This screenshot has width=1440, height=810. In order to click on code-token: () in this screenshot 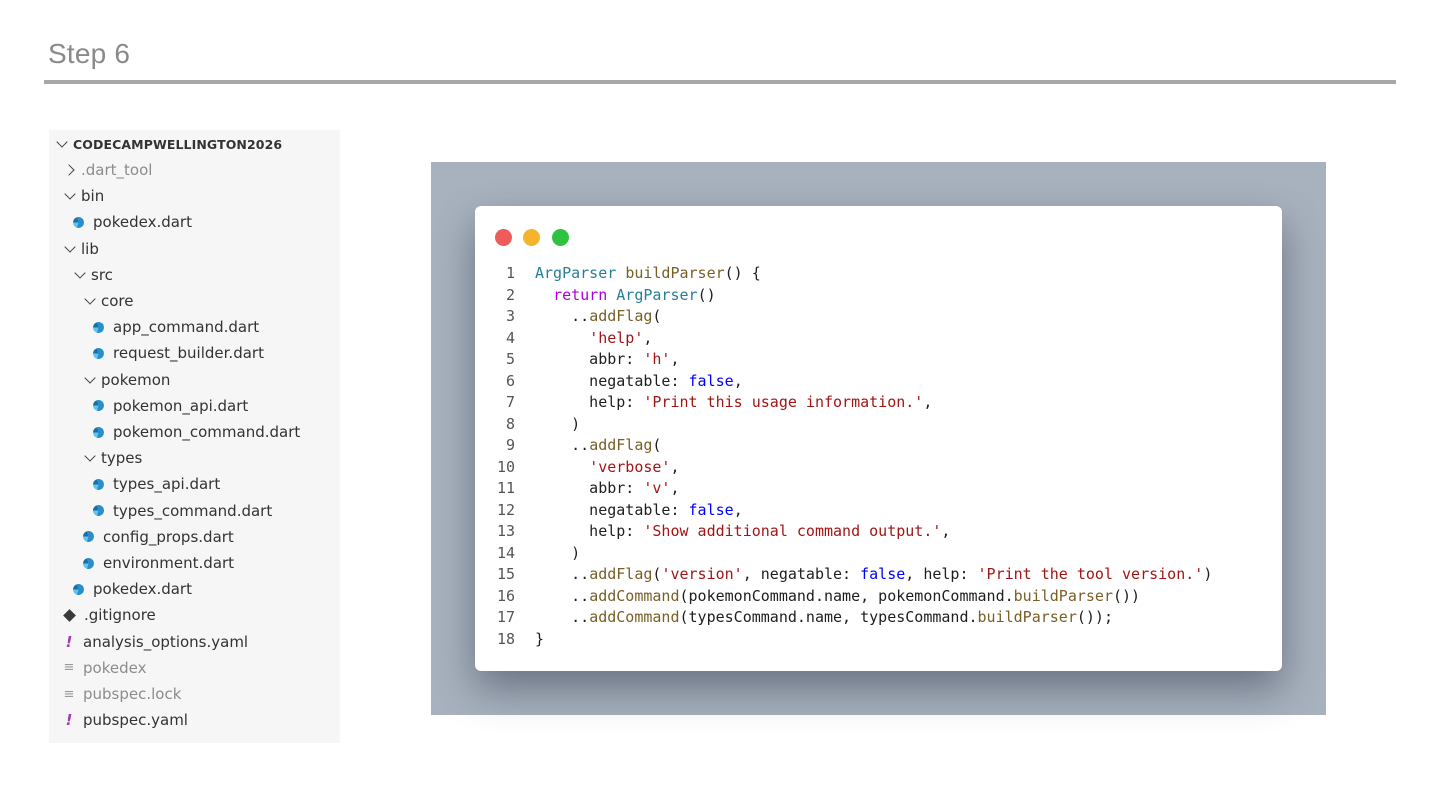, I will do `click(706, 294)`.